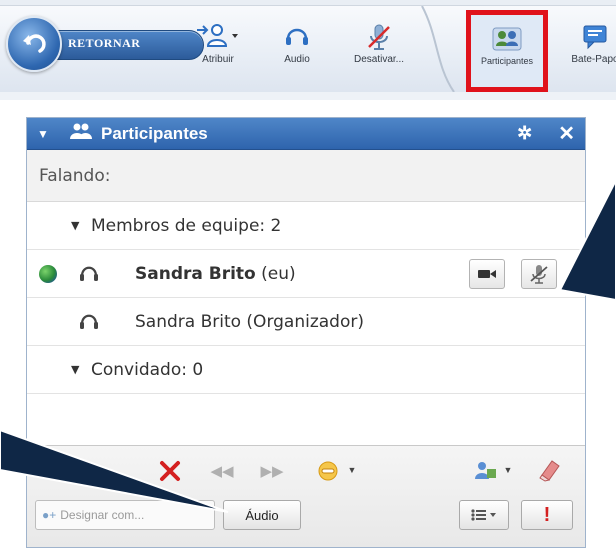 Image resolution: width=616 pixels, height=550 pixels. Describe the element at coordinates (272, 471) in the screenshot. I see `forward-icon: ▶▶` at that location.